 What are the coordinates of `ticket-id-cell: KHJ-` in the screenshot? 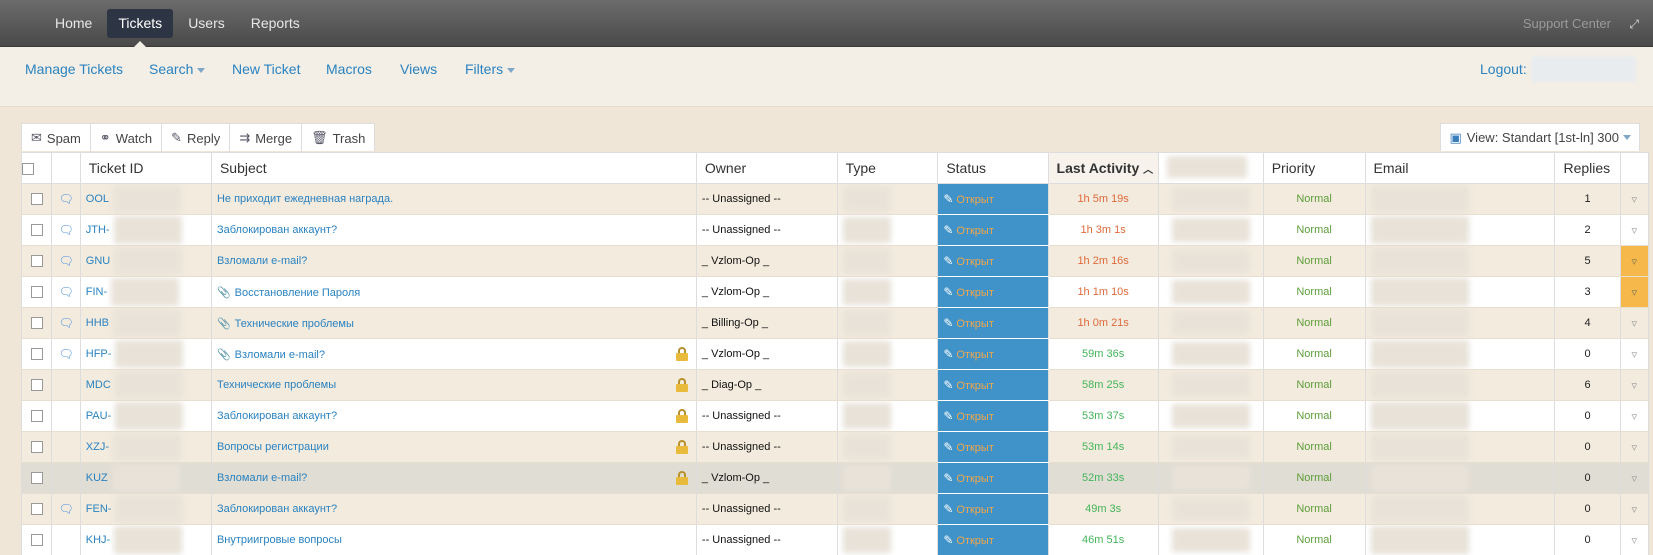 It's located at (145, 539).